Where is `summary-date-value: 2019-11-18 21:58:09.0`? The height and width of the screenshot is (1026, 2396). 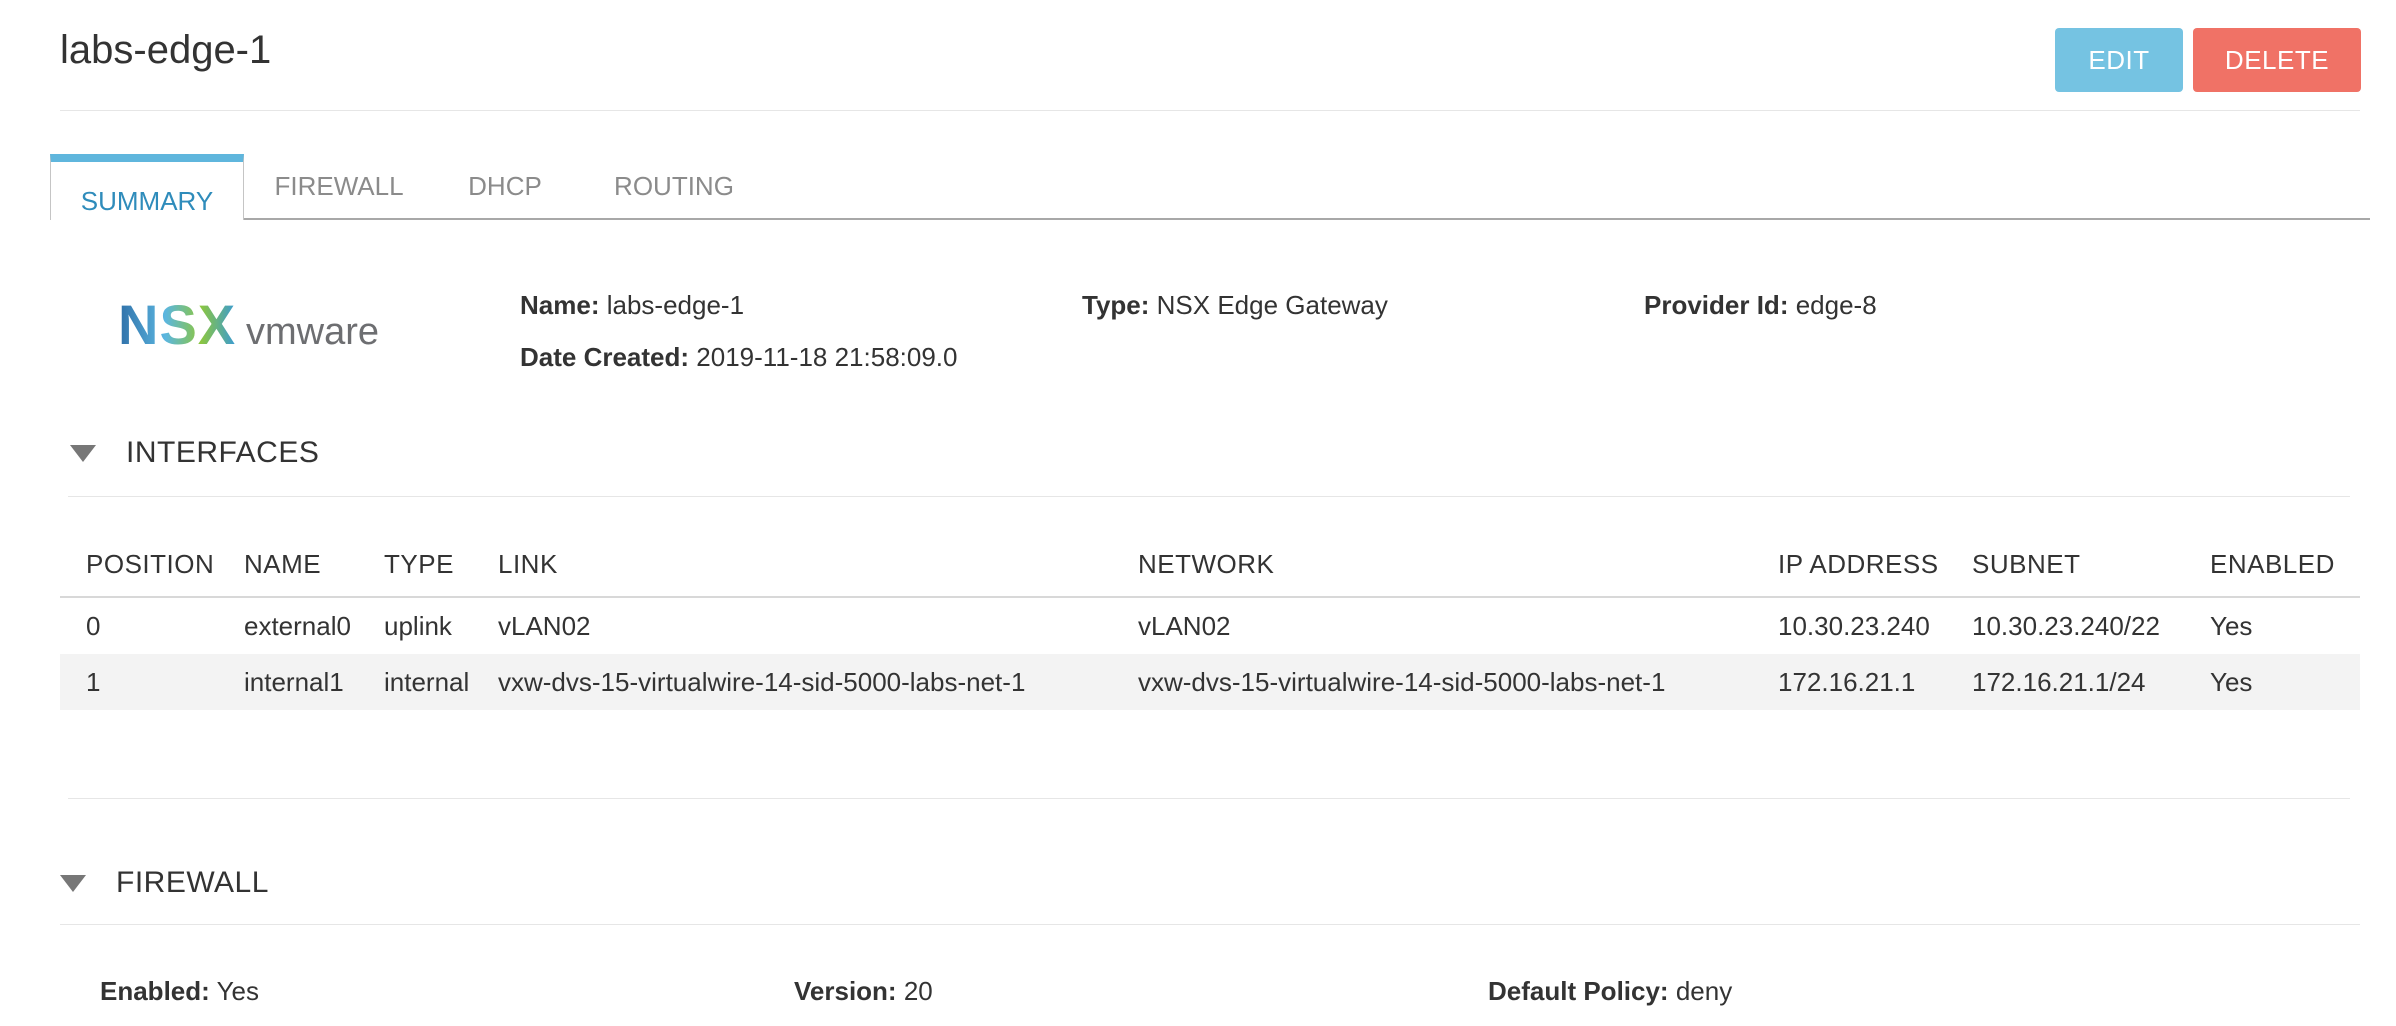 summary-date-value: 2019-11-18 21:58:09.0 is located at coordinates (827, 357).